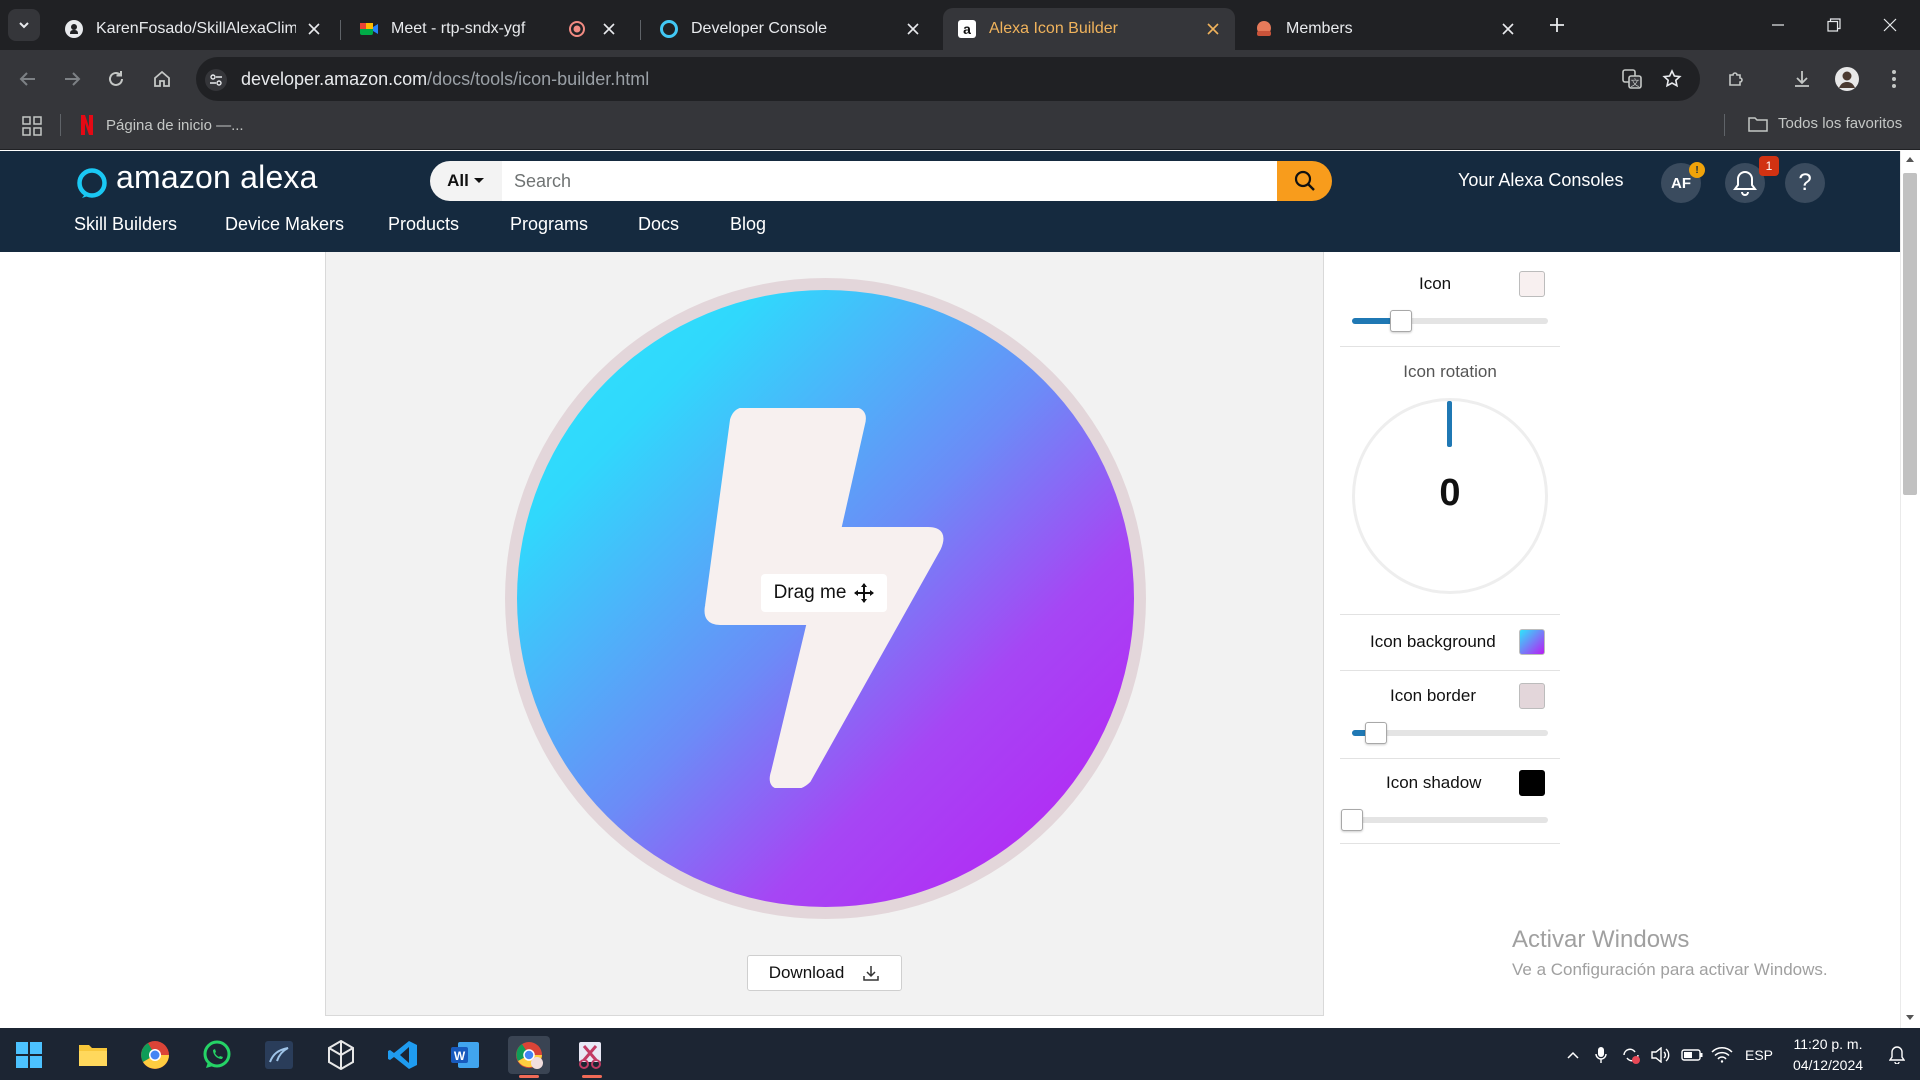  What do you see at coordinates (1805, 183) in the screenshot?
I see `help-button: ?` at bounding box center [1805, 183].